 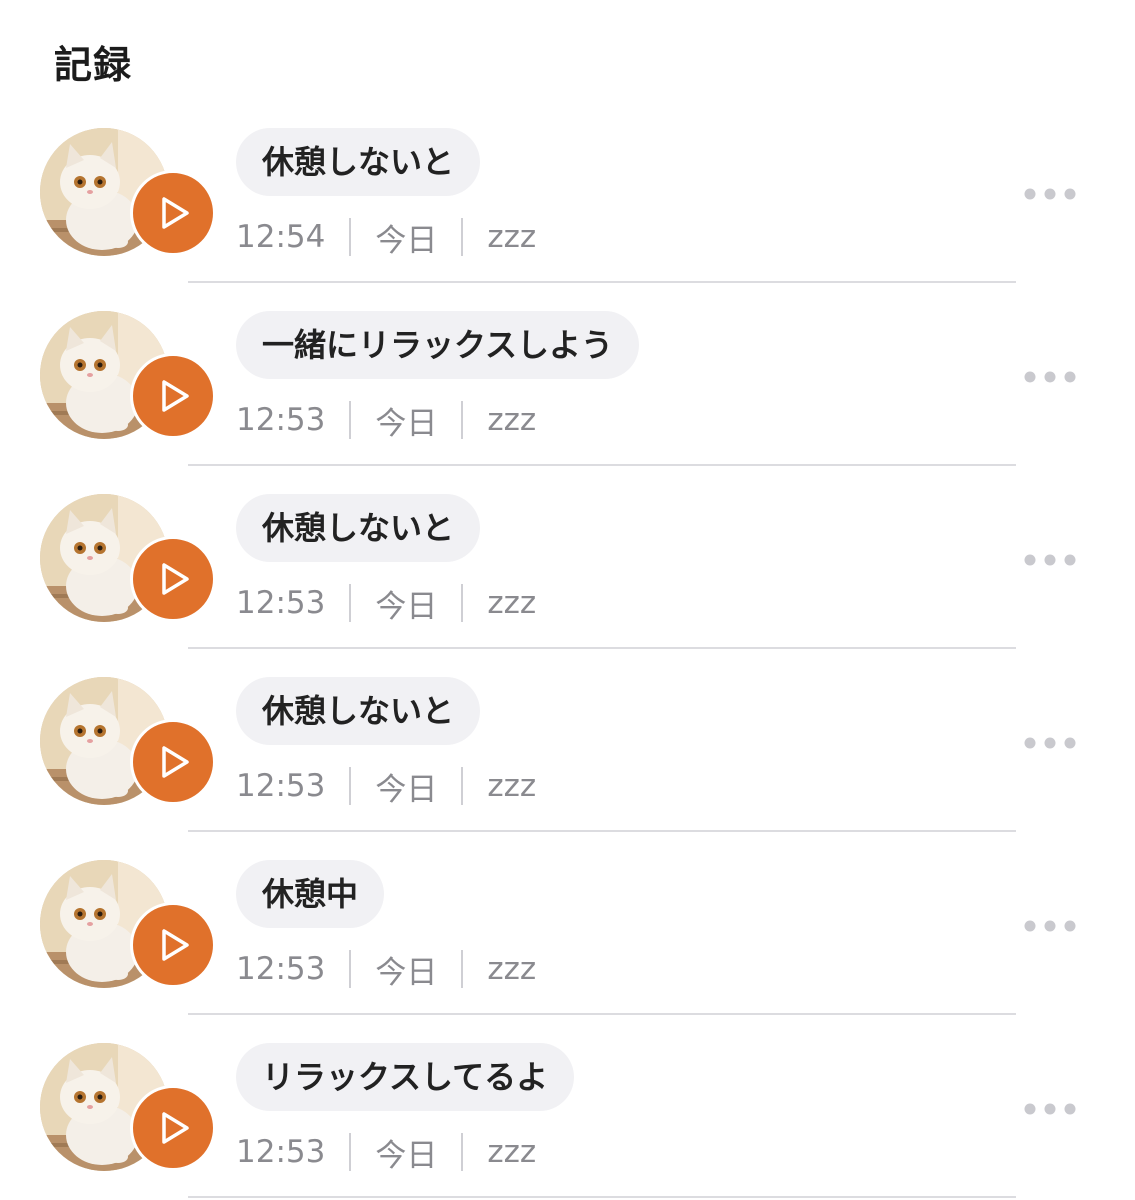 I want to click on record-meta: 12:54 今日 zzz, so click(x=386, y=237).